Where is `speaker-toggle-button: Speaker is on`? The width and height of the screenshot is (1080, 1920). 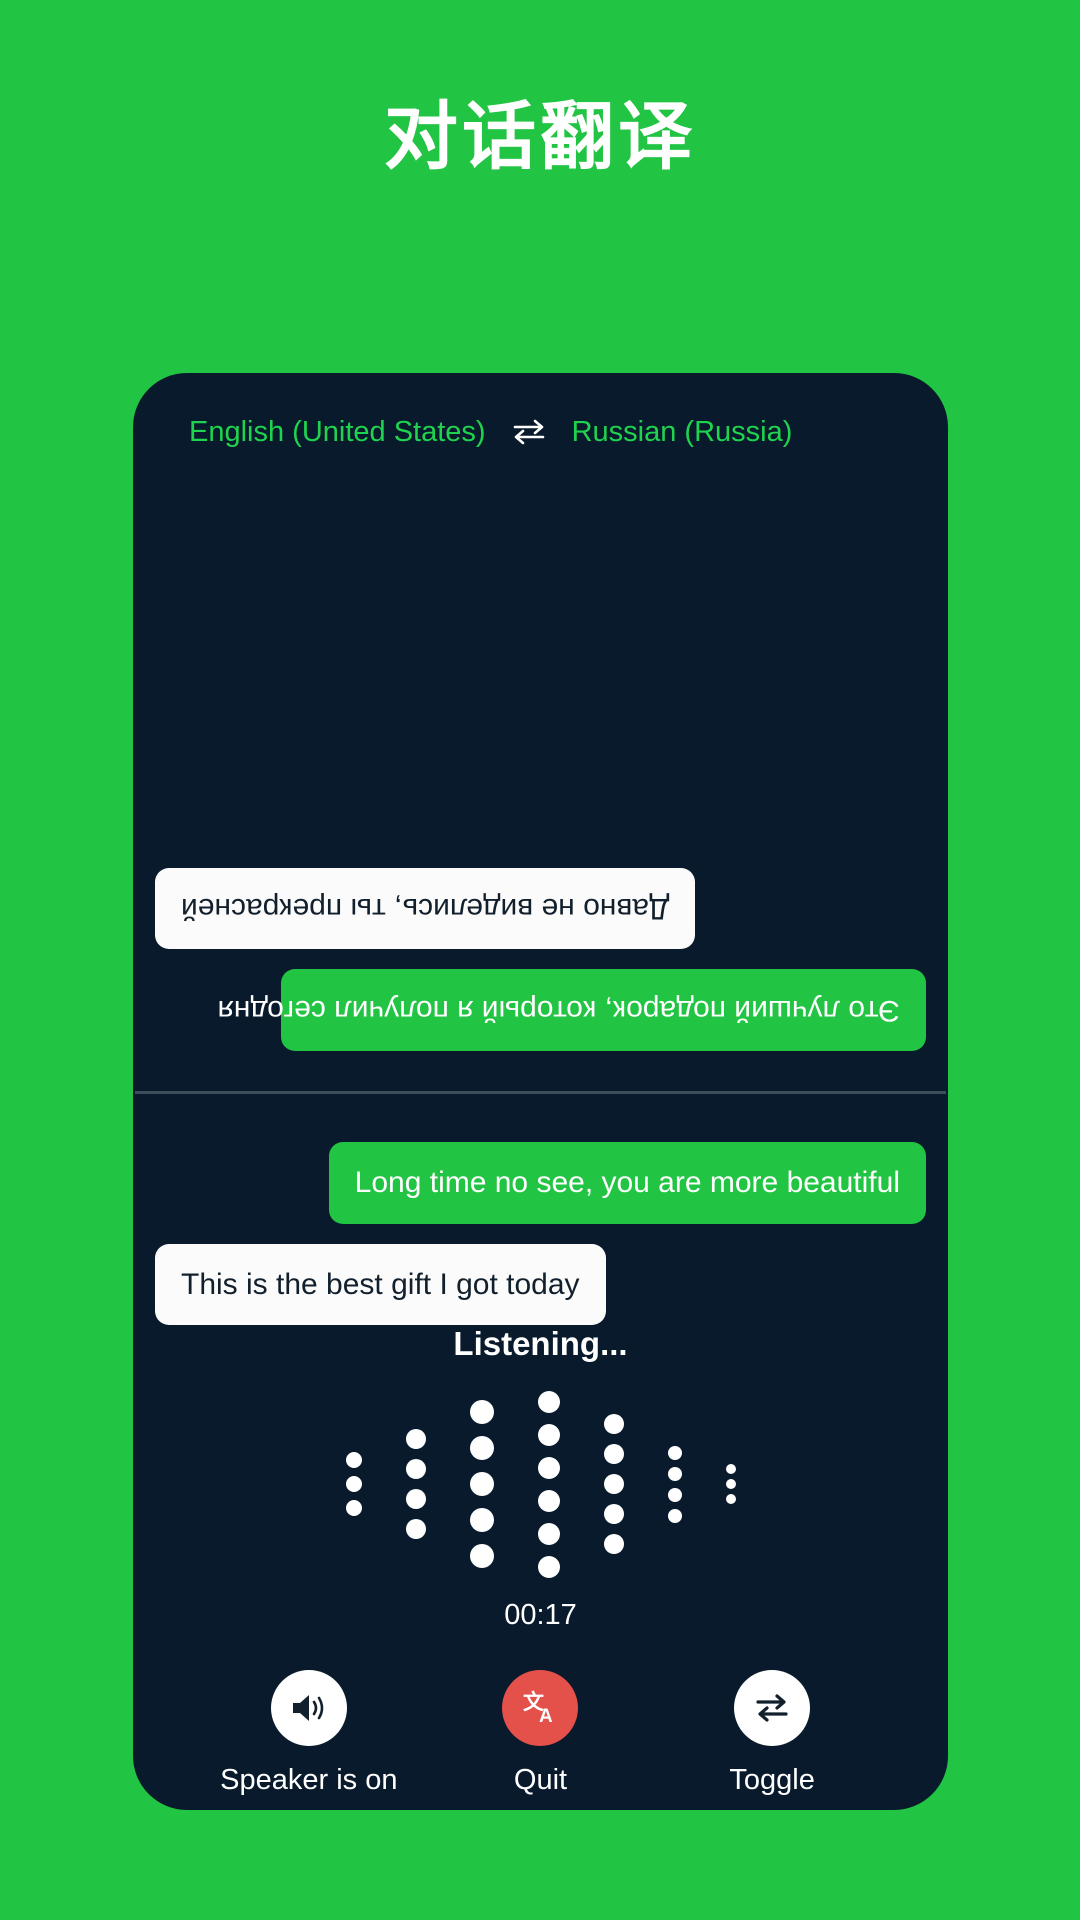
speaker-toggle-button: Speaker is on is located at coordinates (309, 1733).